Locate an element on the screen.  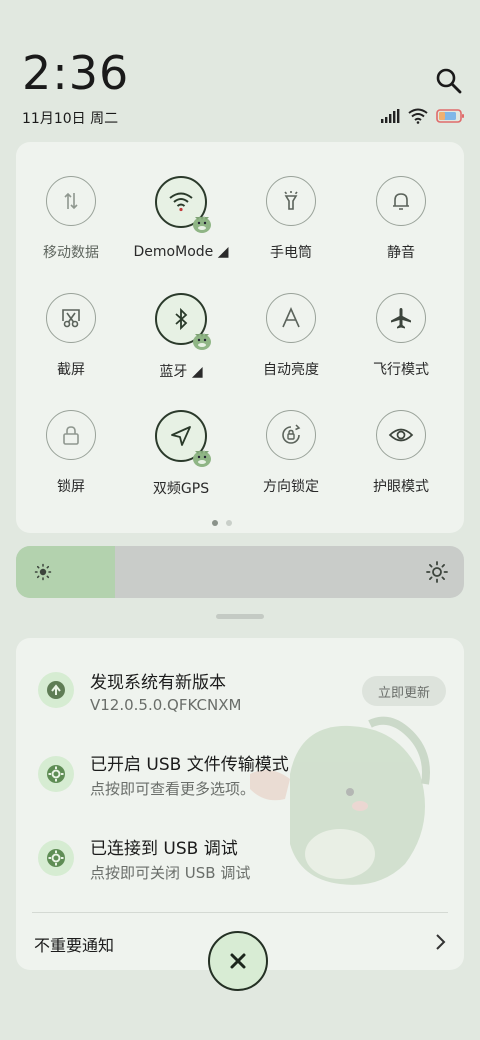
flashlight-icon is located at coordinates (291, 201).